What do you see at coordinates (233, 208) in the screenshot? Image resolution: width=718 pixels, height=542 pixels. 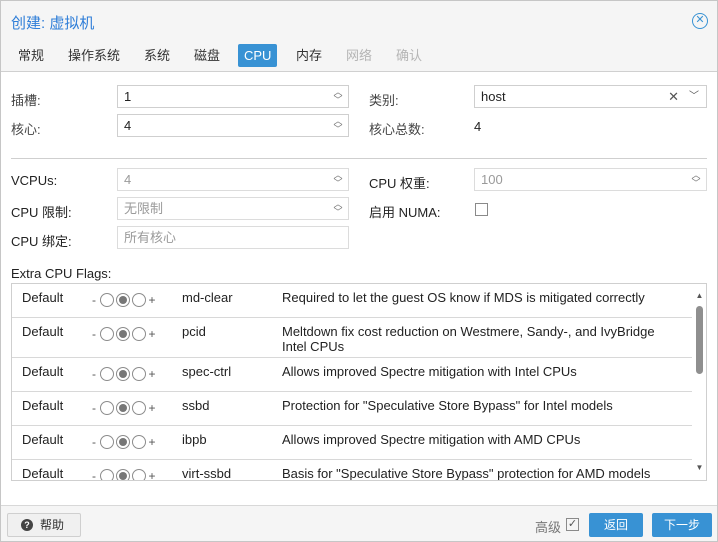 I see `cpu-limit-input: 无限制 ︿ ﹀` at bounding box center [233, 208].